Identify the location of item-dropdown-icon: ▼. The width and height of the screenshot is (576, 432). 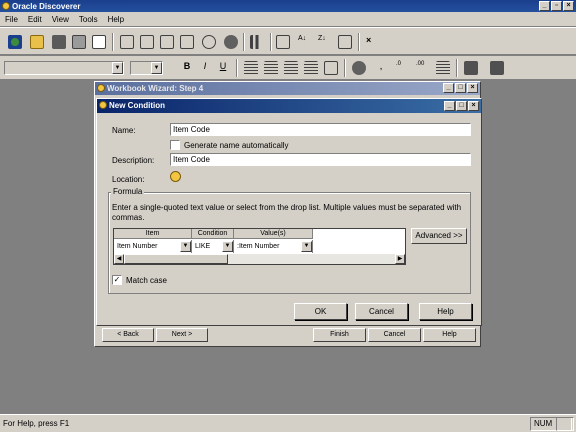
(185, 246).